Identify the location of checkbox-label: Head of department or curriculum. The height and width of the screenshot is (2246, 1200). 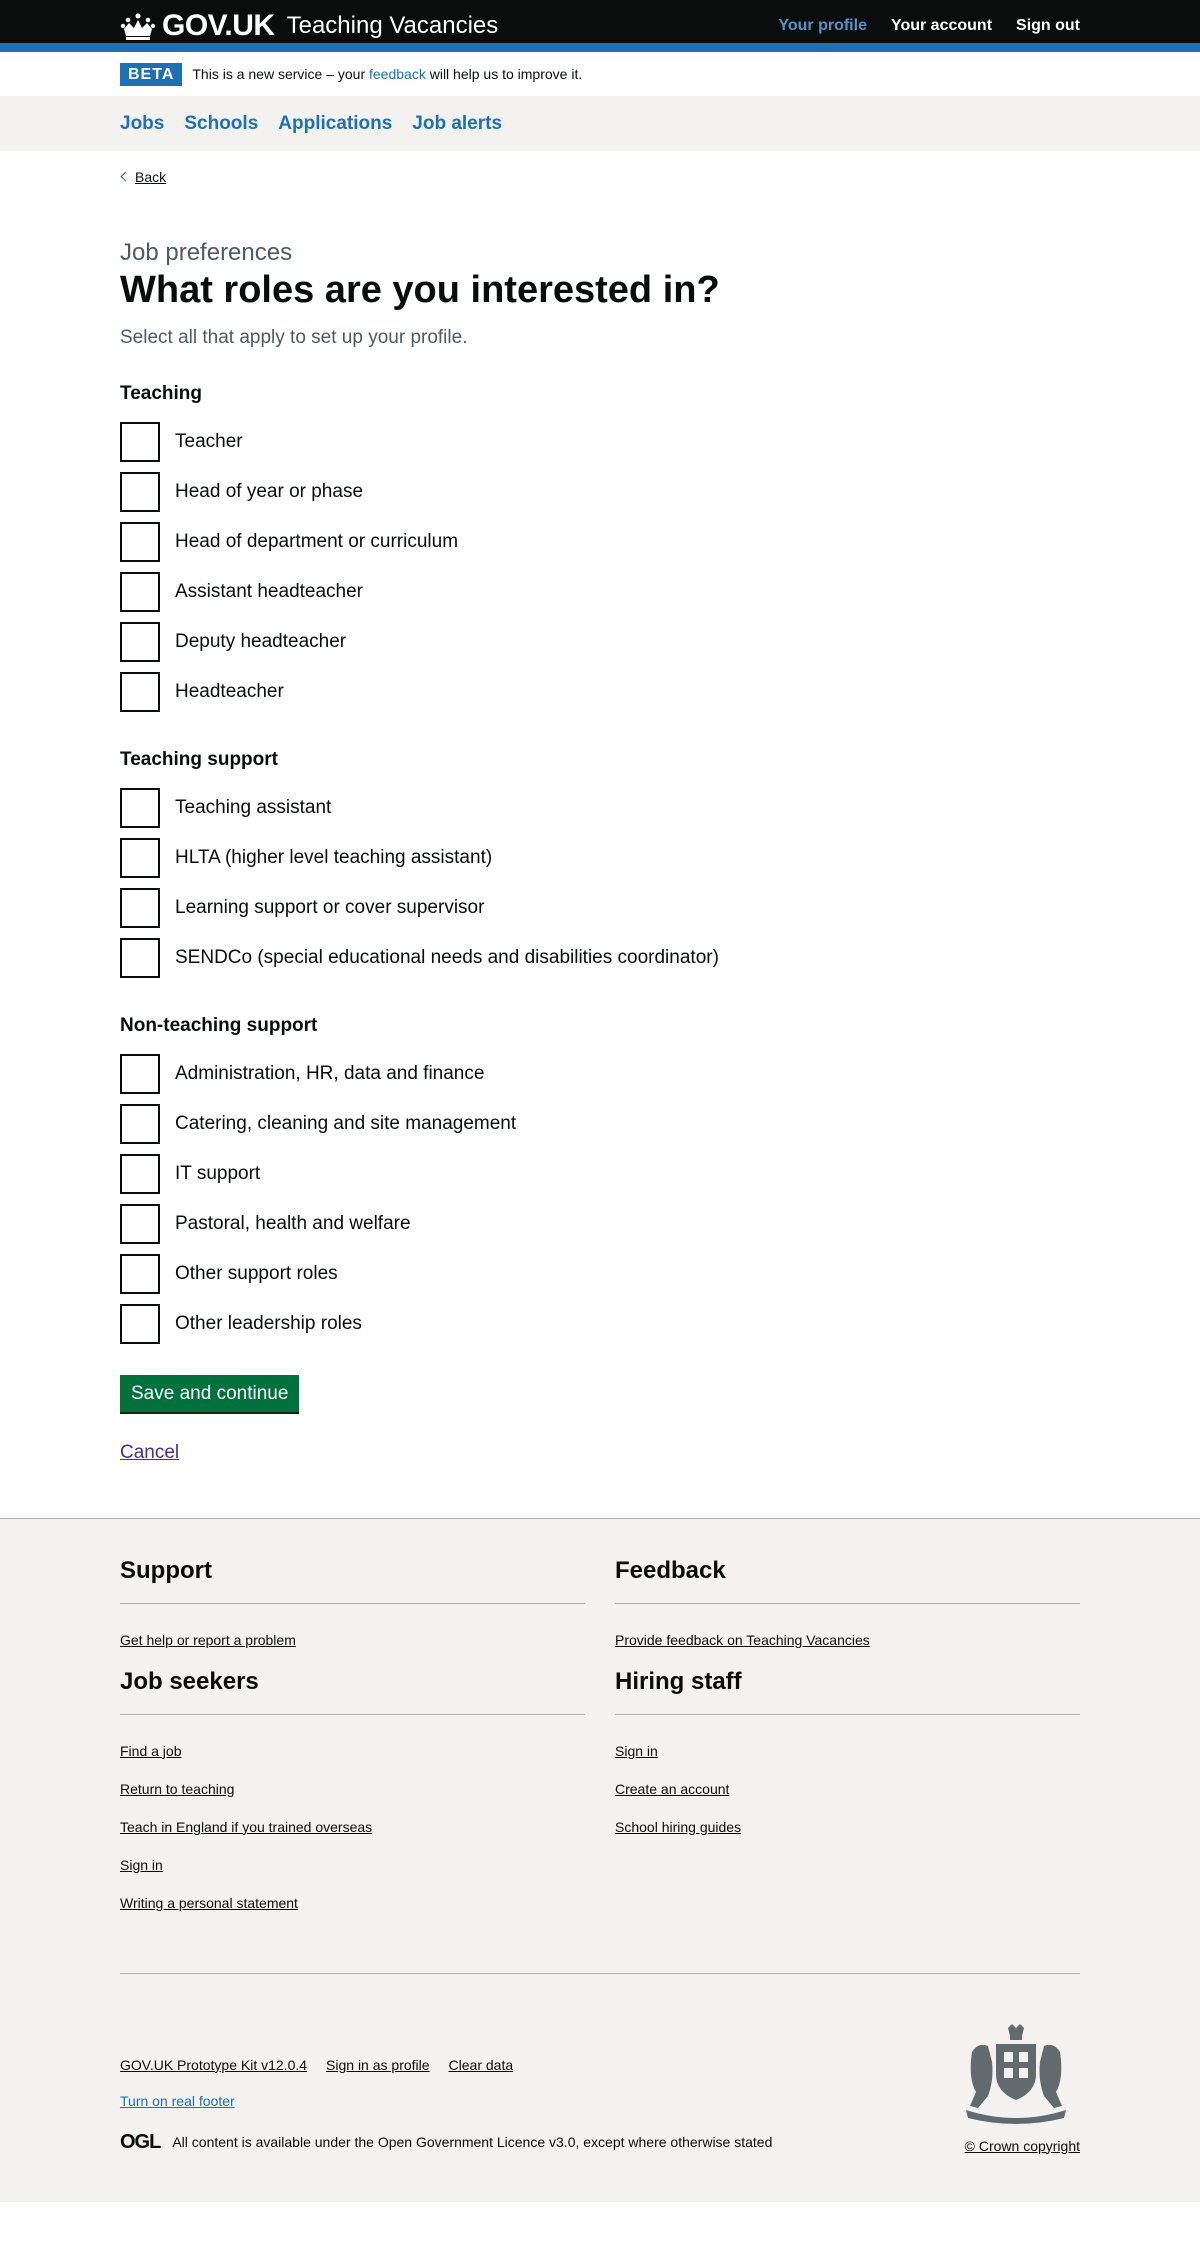
(316, 542).